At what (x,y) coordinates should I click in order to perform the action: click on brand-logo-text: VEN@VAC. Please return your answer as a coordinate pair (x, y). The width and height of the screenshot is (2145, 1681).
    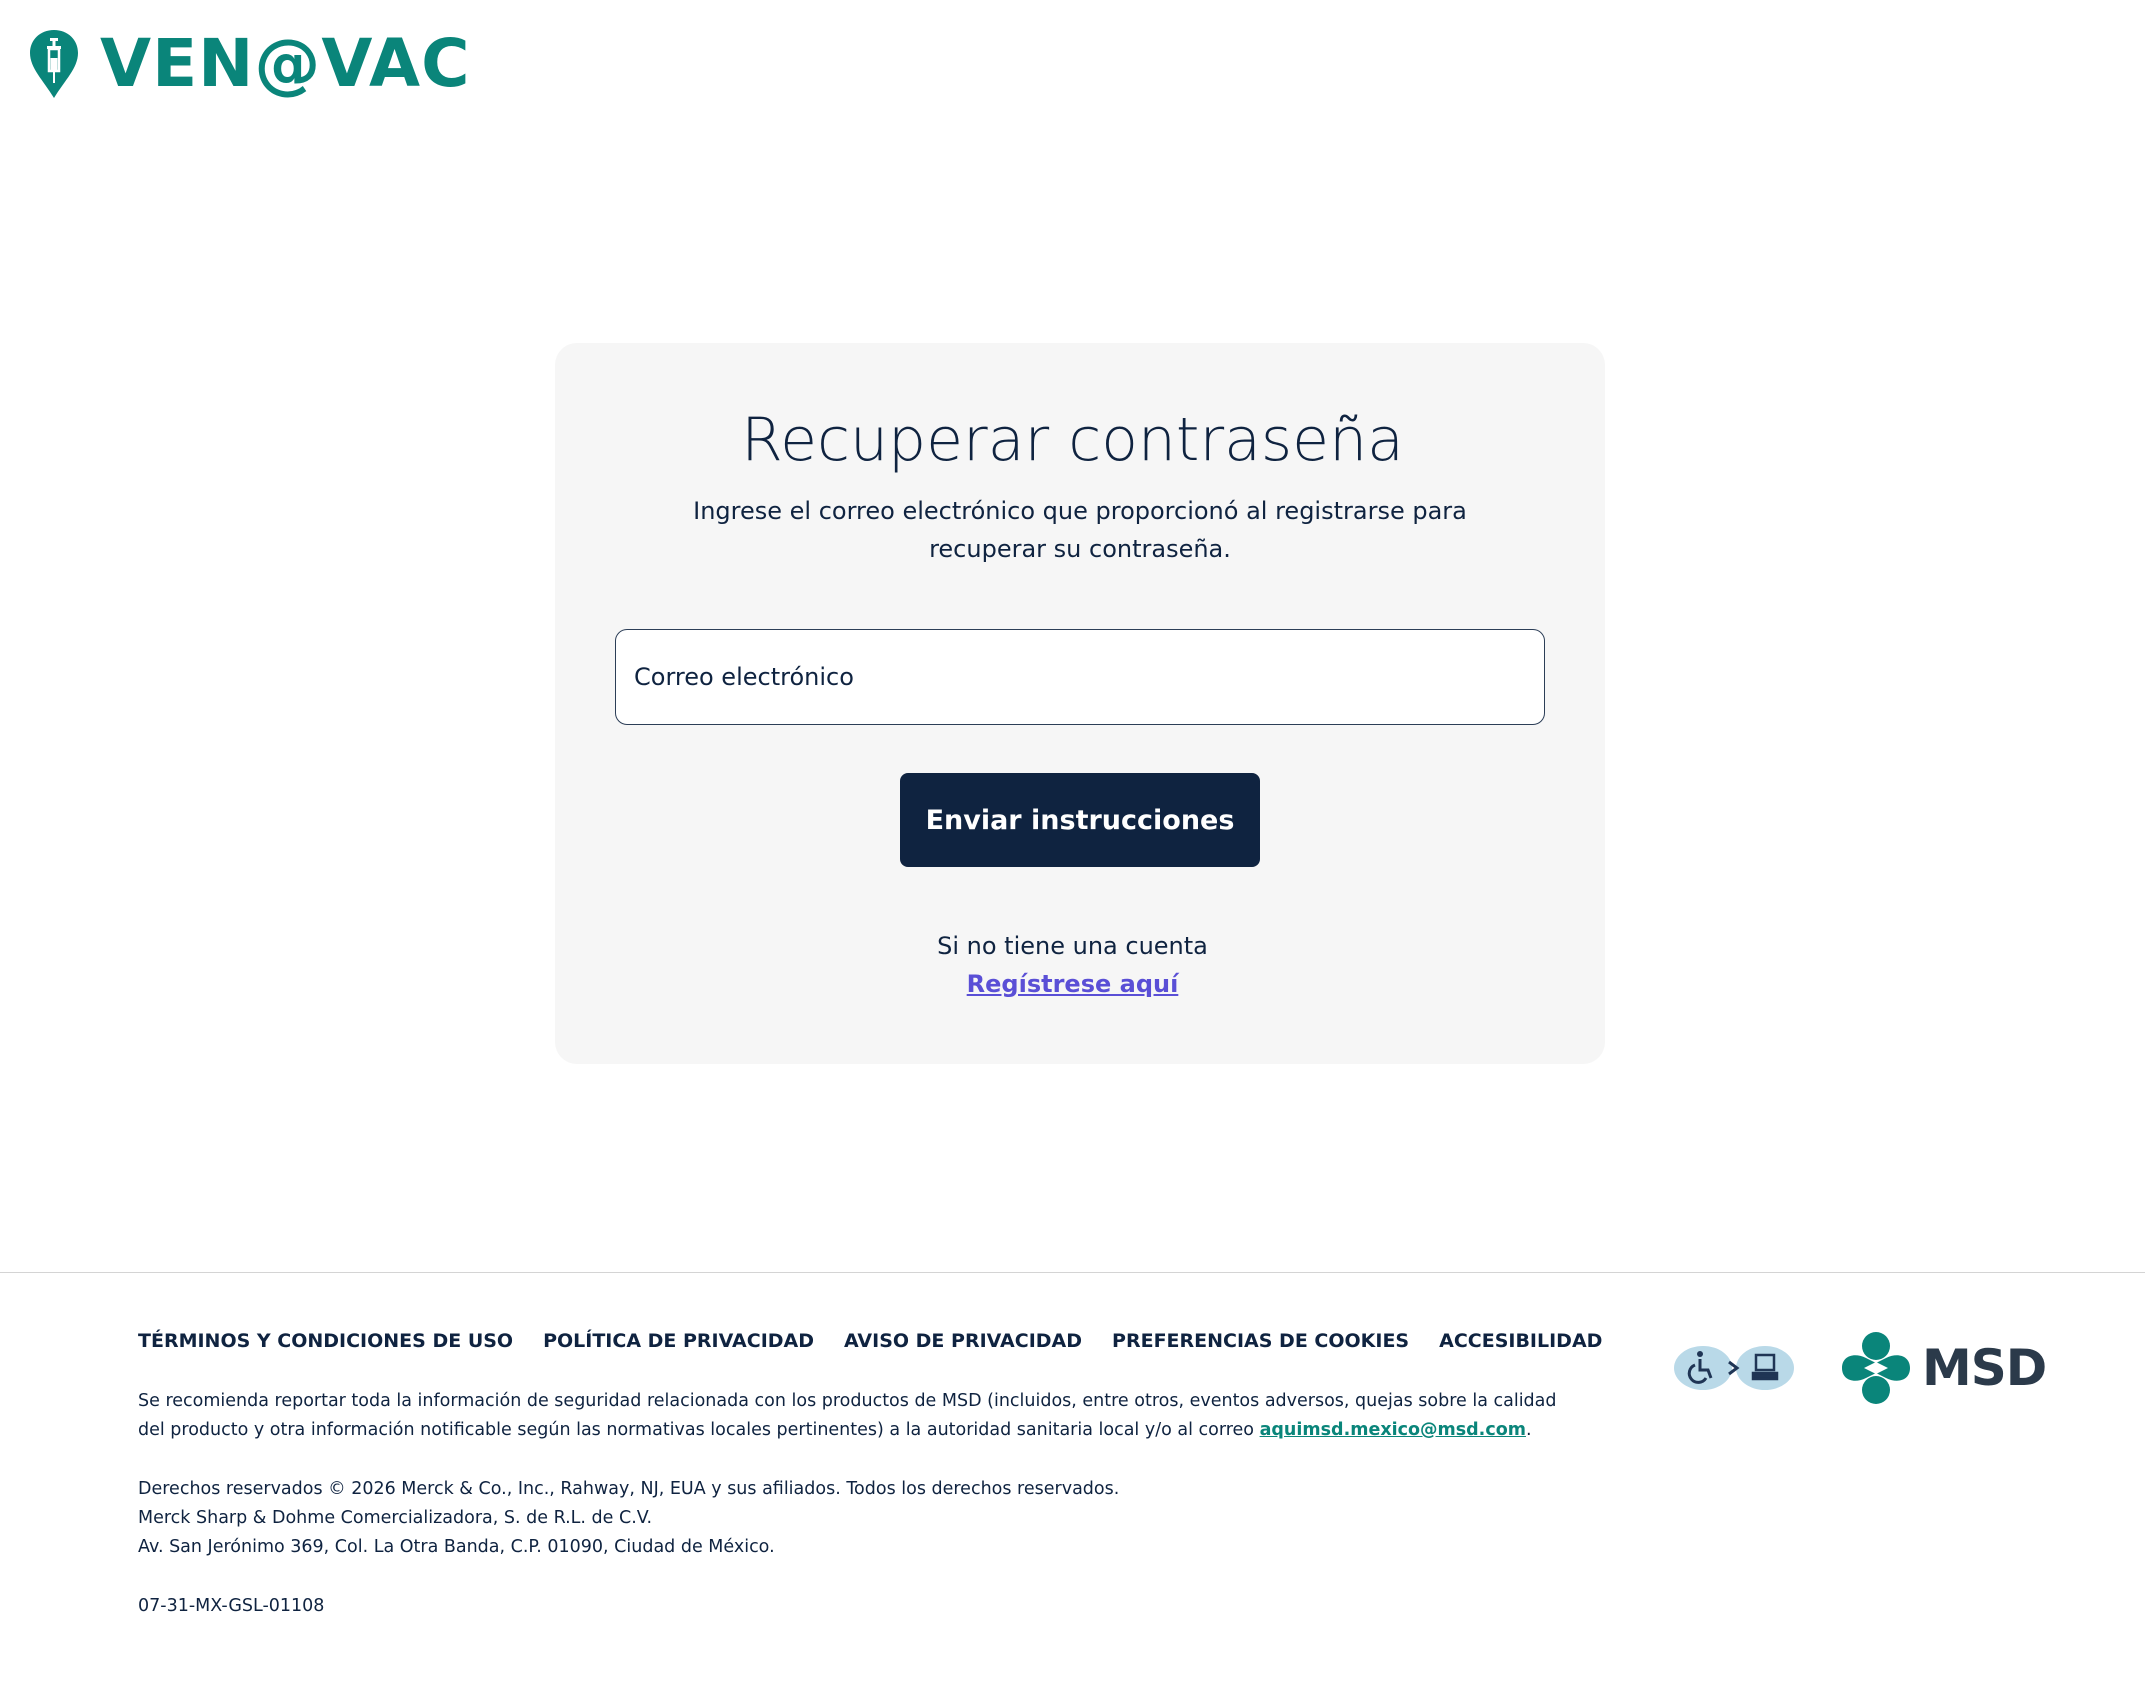
    Looking at the image, I should click on (285, 64).